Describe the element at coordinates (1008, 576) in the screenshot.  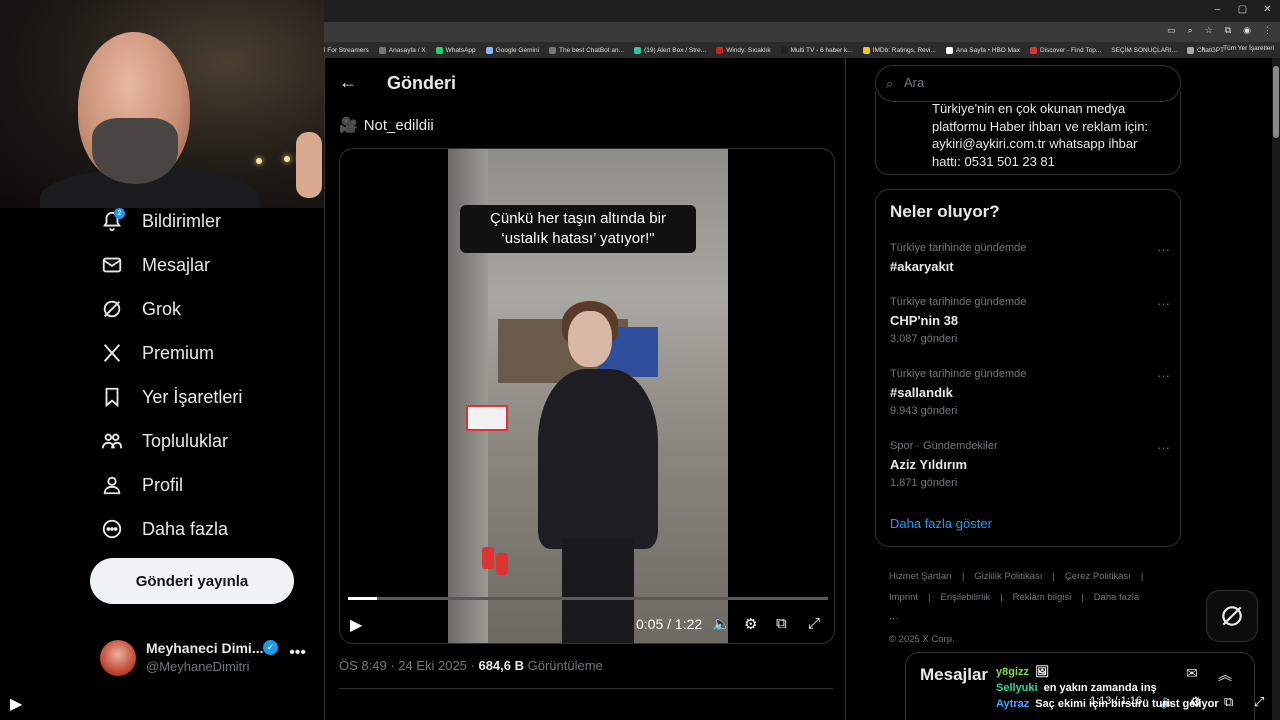
I see `footer-link: Gizlilik Politikası` at that location.